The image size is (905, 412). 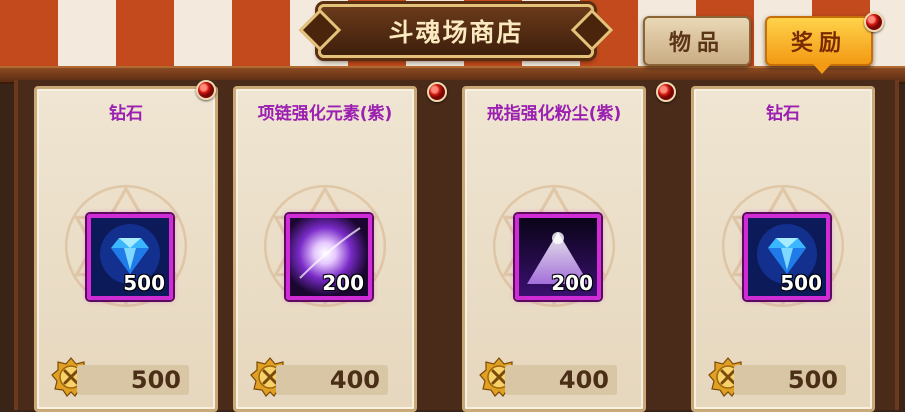 I want to click on item-name: 戒指强化粉尘(紫), so click(x=554, y=114).